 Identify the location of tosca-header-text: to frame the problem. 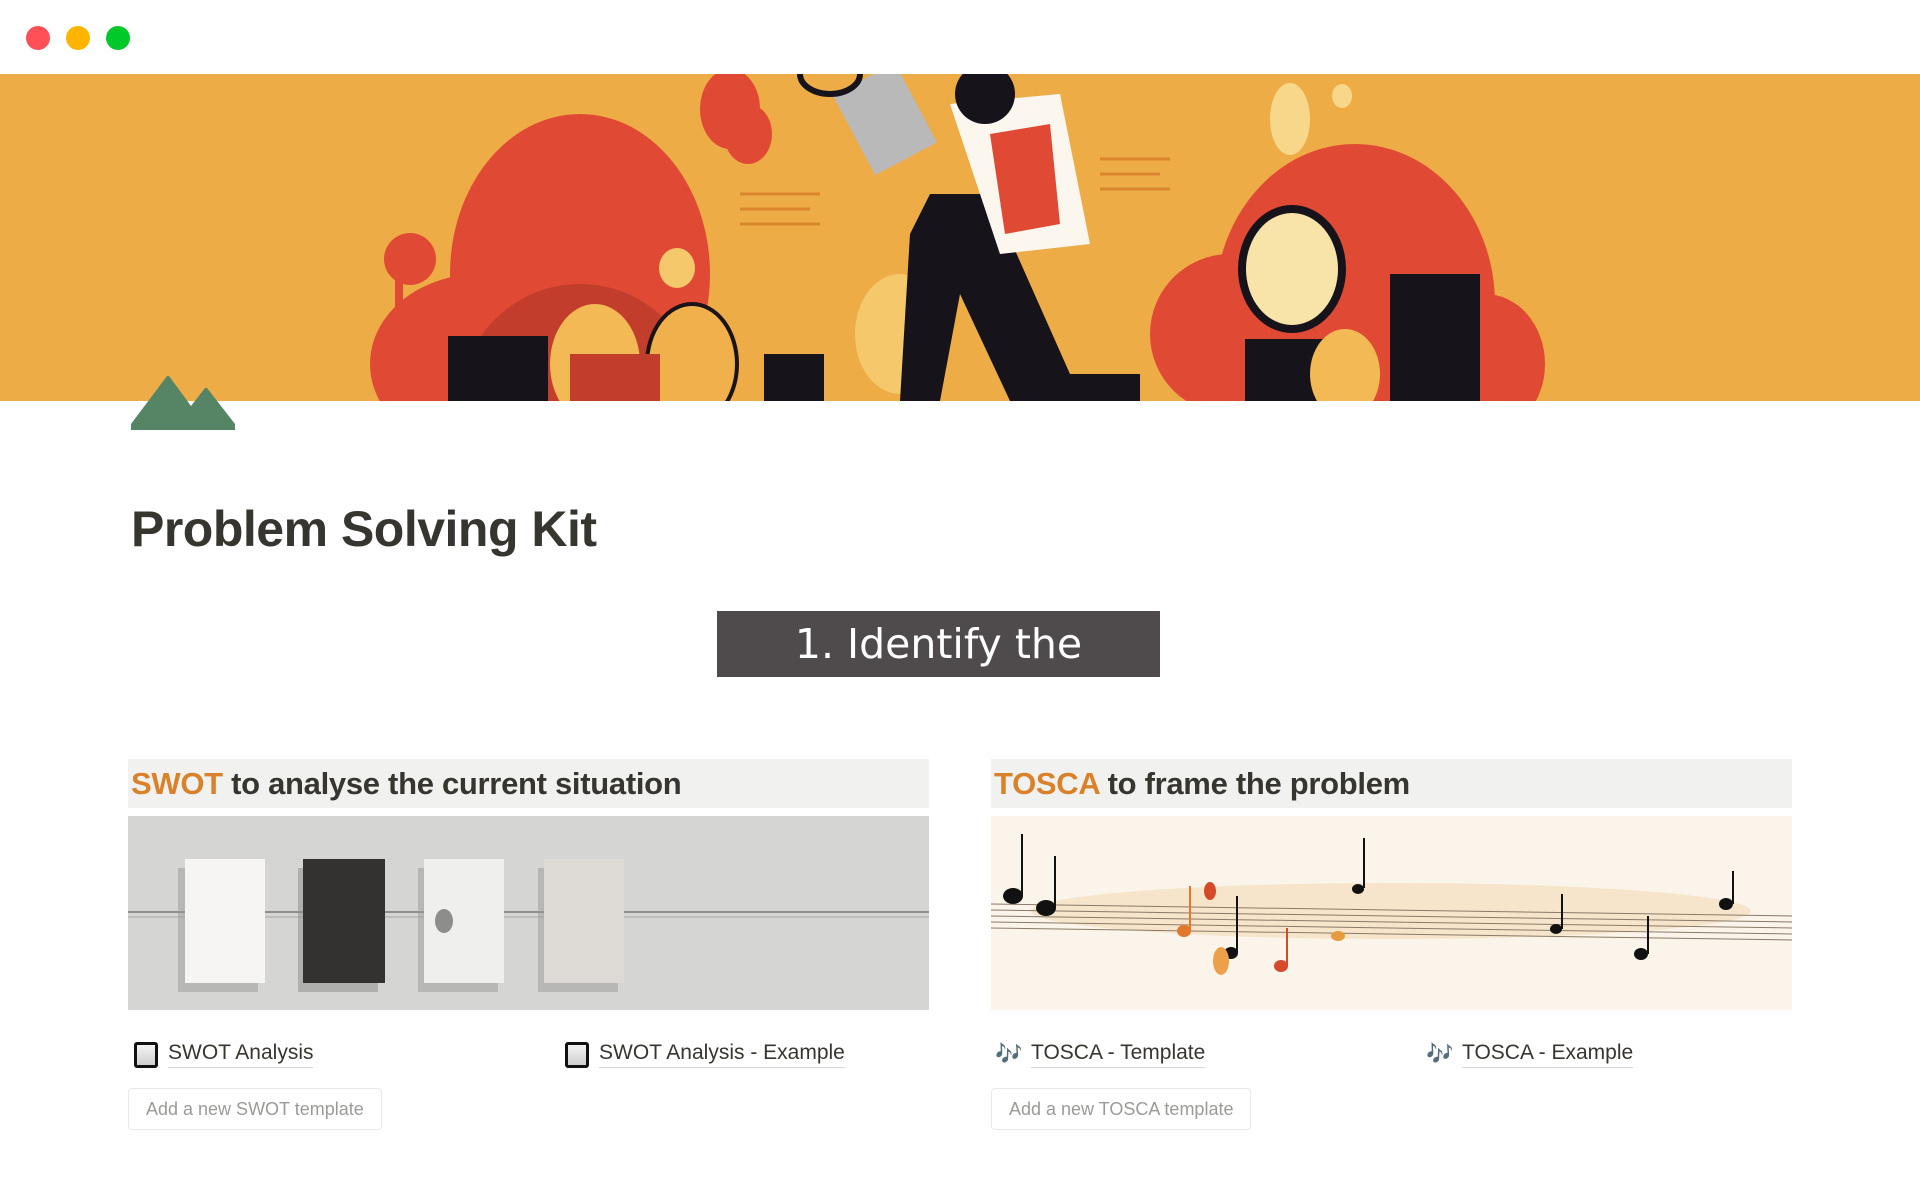
(1255, 783).